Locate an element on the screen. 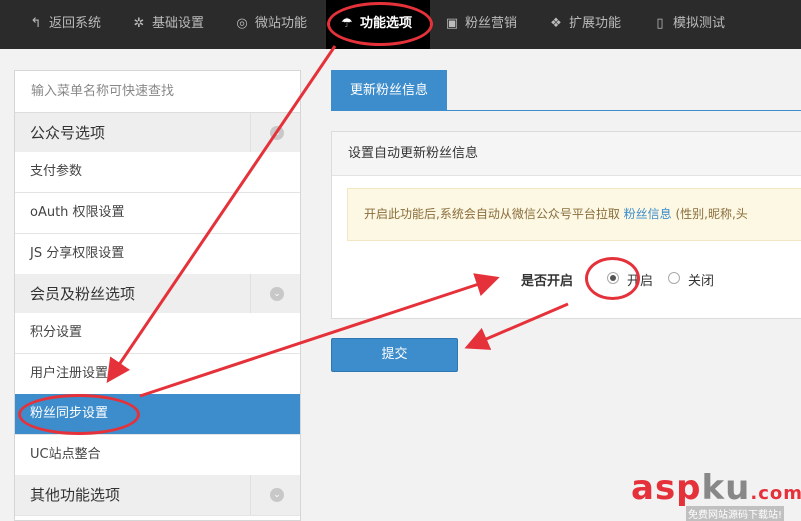  watermark-asp: asp is located at coordinates (666, 488).